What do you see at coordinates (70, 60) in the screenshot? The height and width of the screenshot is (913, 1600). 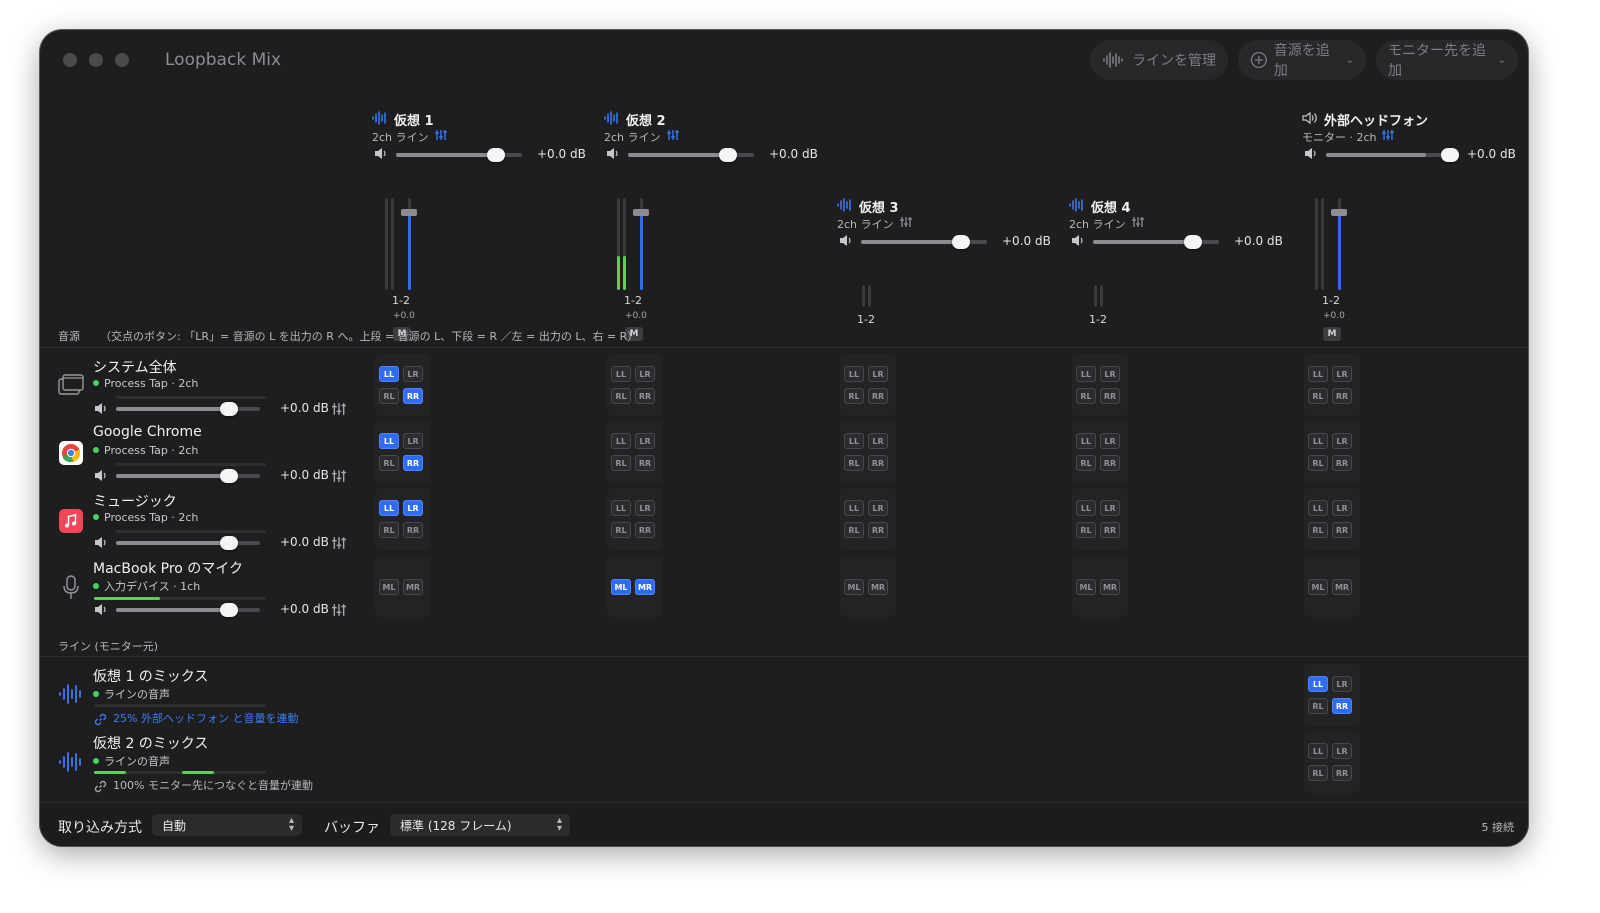 I see `close-window-button` at bounding box center [70, 60].